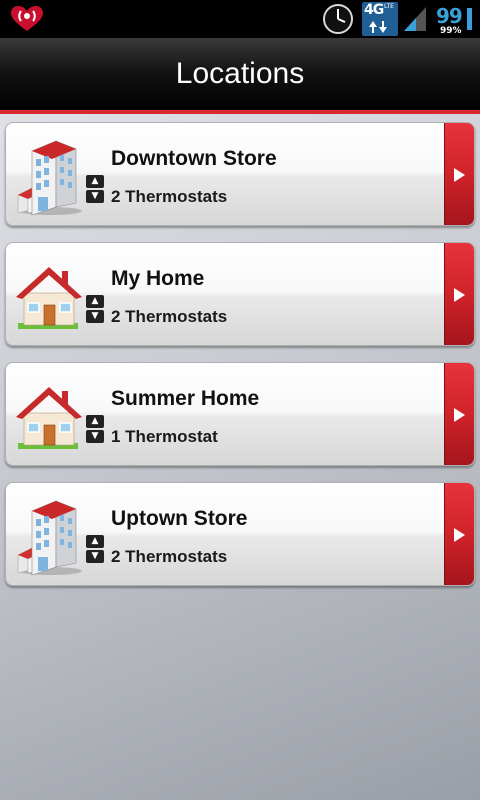  Describe the element at coordinates (380, 19) in the screenshot. I see `network-4g-indicator: 4G LTE` at that location.